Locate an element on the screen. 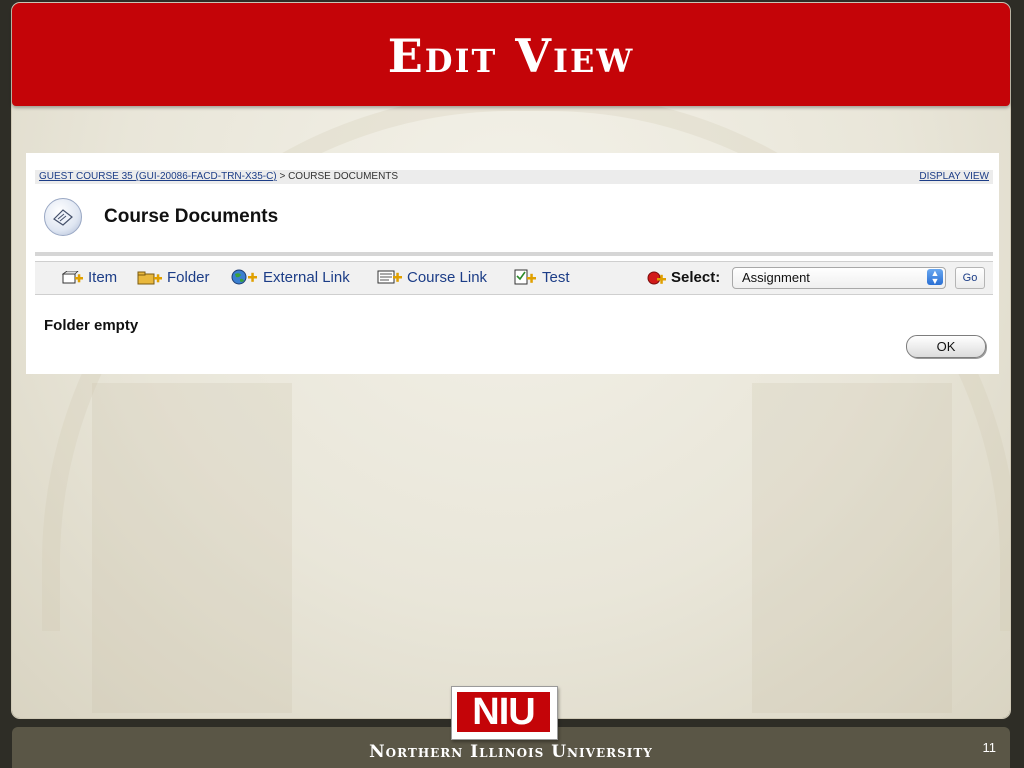 This screenshot has width=1024, height=768. add-test-label: Test is located at coordinates (556, 277).